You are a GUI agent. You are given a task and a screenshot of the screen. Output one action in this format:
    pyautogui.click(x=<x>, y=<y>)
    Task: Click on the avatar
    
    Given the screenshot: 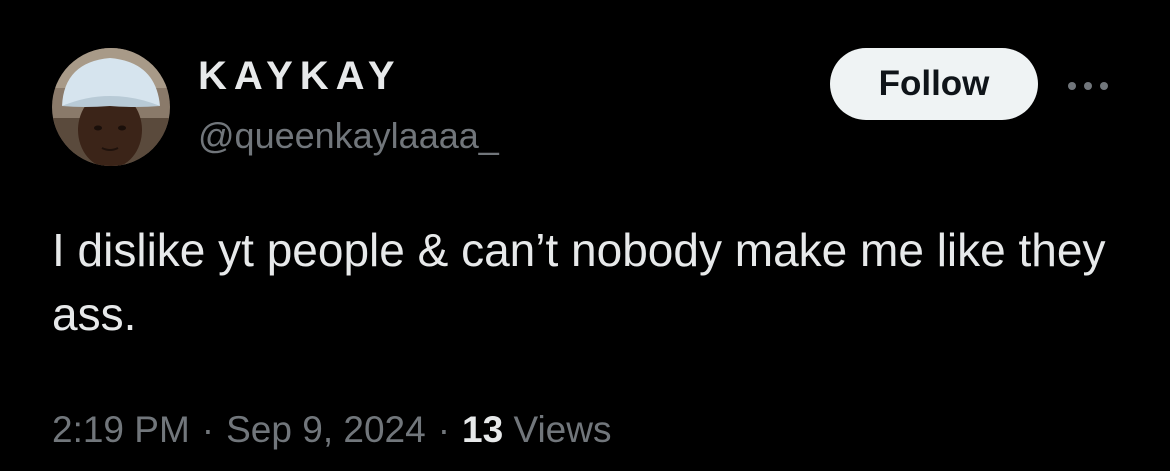 What is the action you would take?
    pyautogui.click(x=111, y=107)
    